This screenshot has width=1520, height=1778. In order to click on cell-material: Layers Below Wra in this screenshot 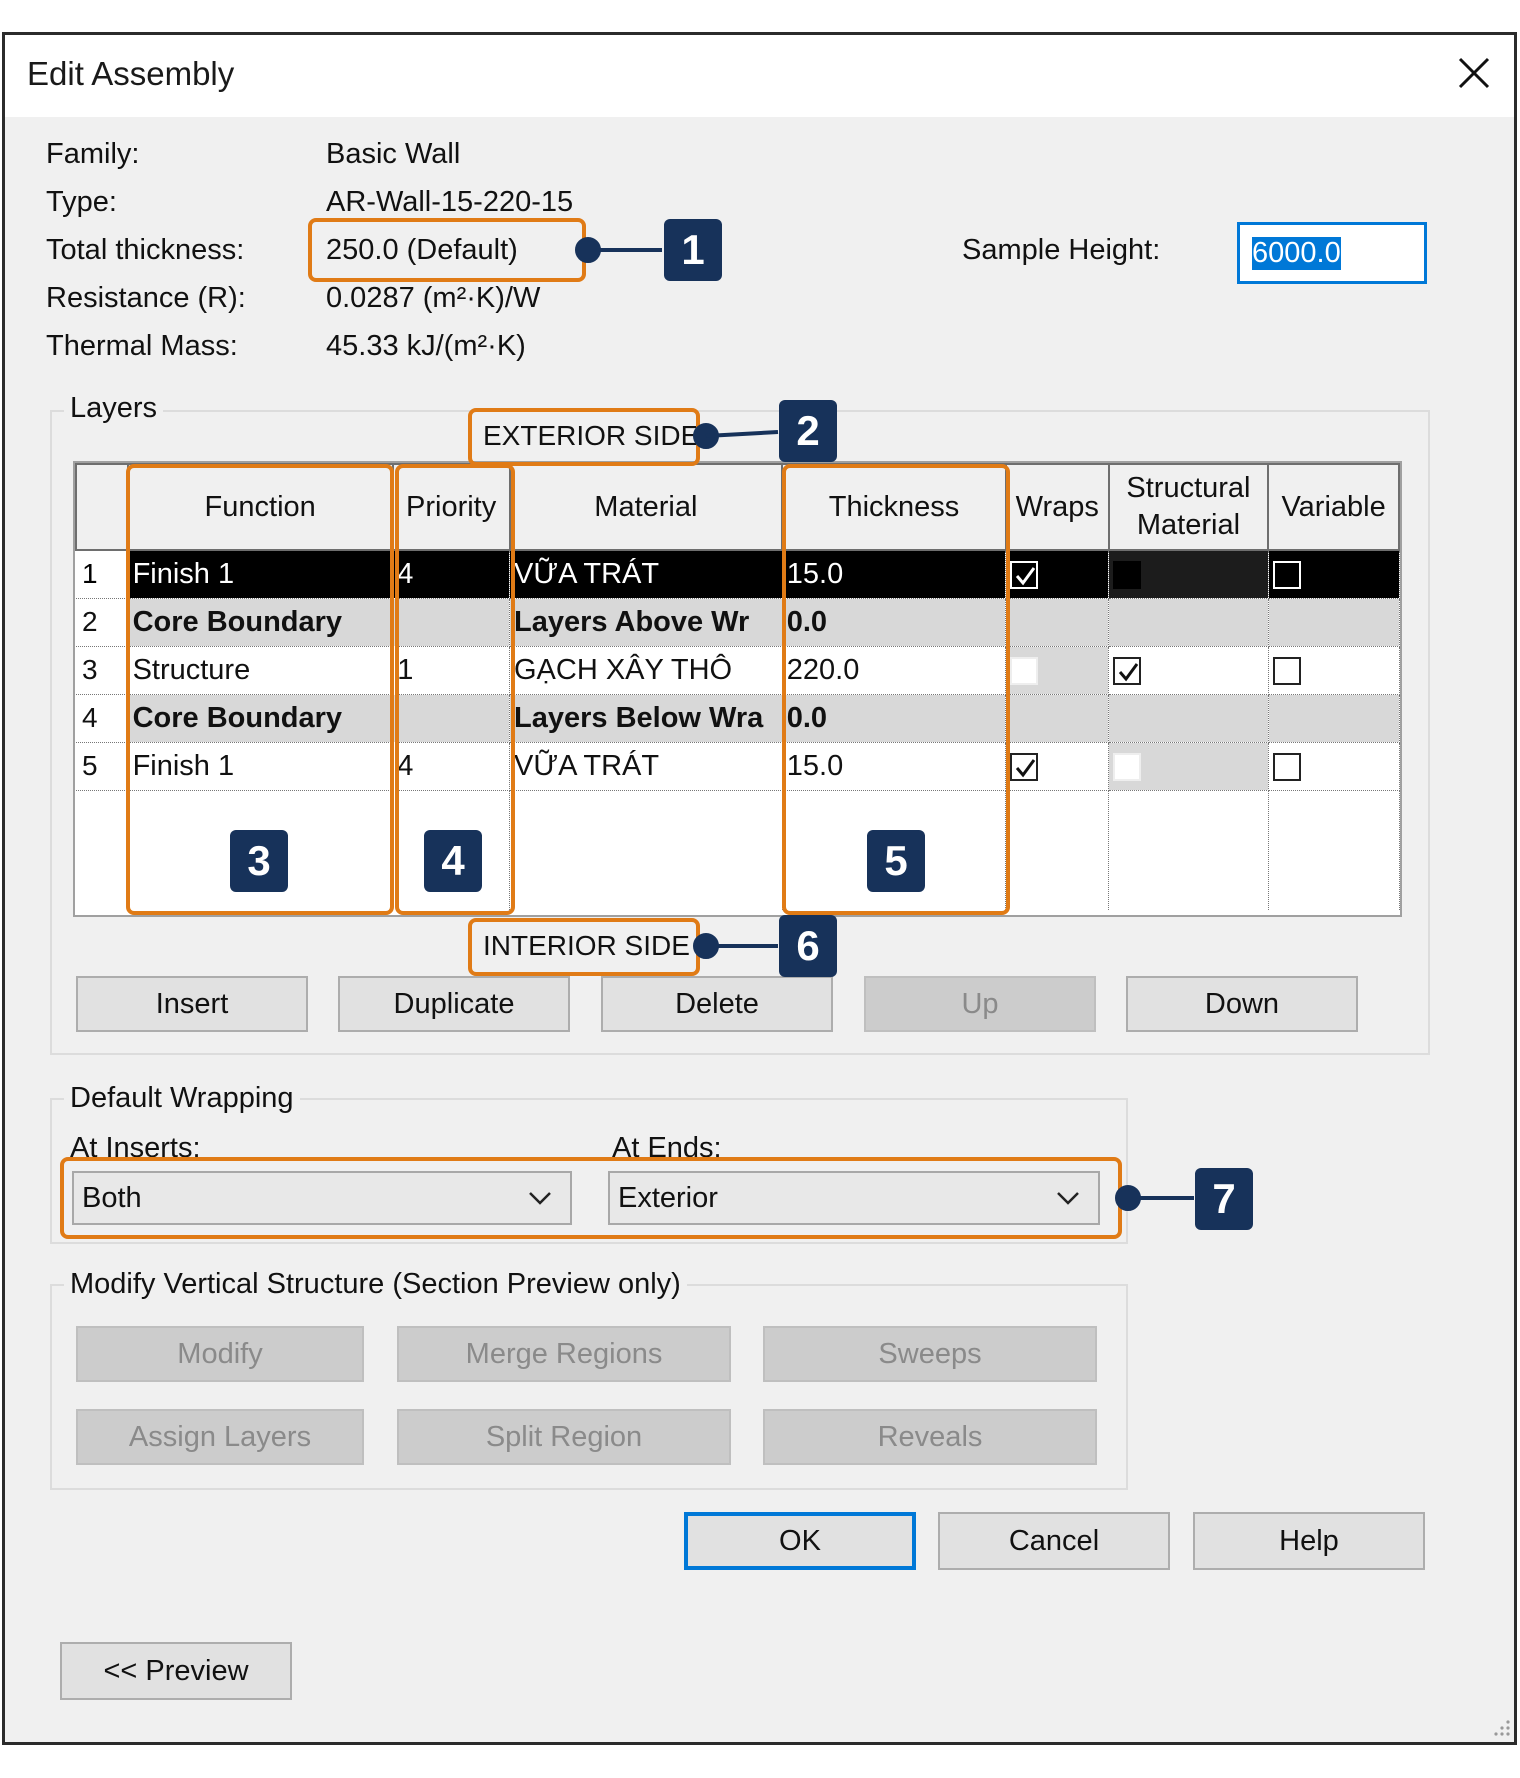, I will do `click(646, 718)`.